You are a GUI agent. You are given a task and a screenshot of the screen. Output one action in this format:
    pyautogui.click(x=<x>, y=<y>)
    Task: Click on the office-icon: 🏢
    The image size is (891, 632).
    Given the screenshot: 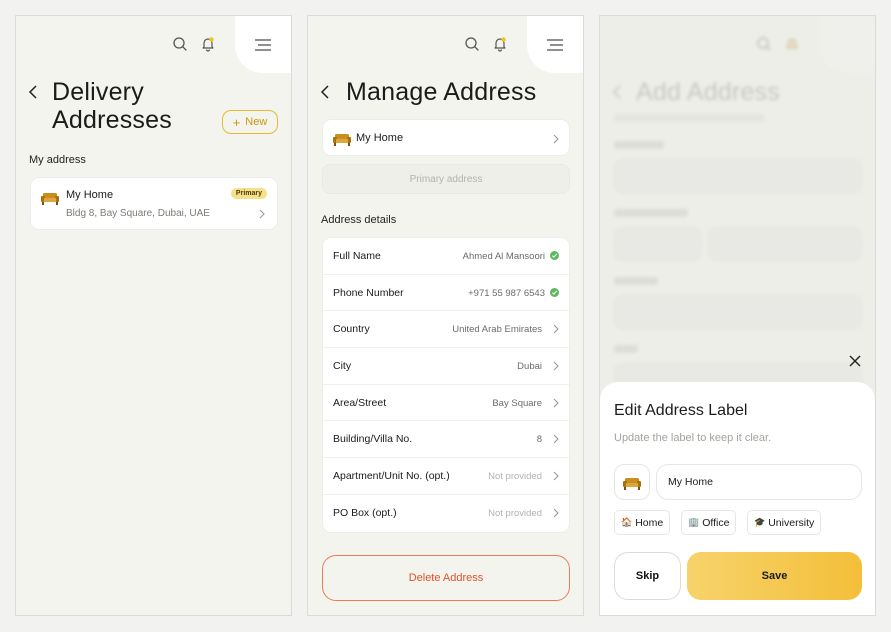 What is the action you would take?
    pyautogui.click(x=694, y=522)
    